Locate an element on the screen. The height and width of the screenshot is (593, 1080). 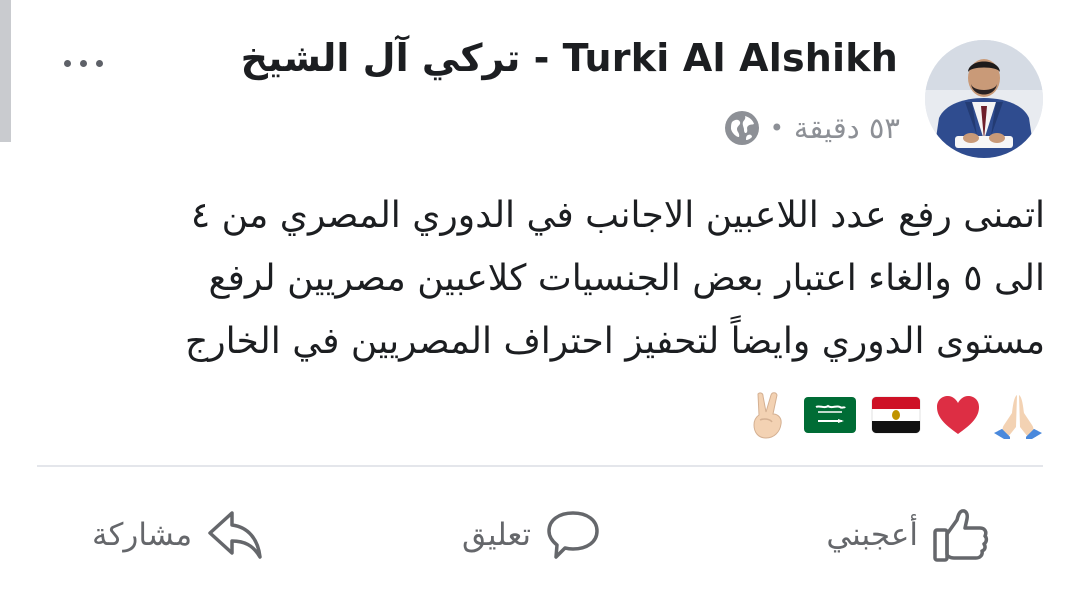
more-horizontal-icon is located at coordinates (67, 63).